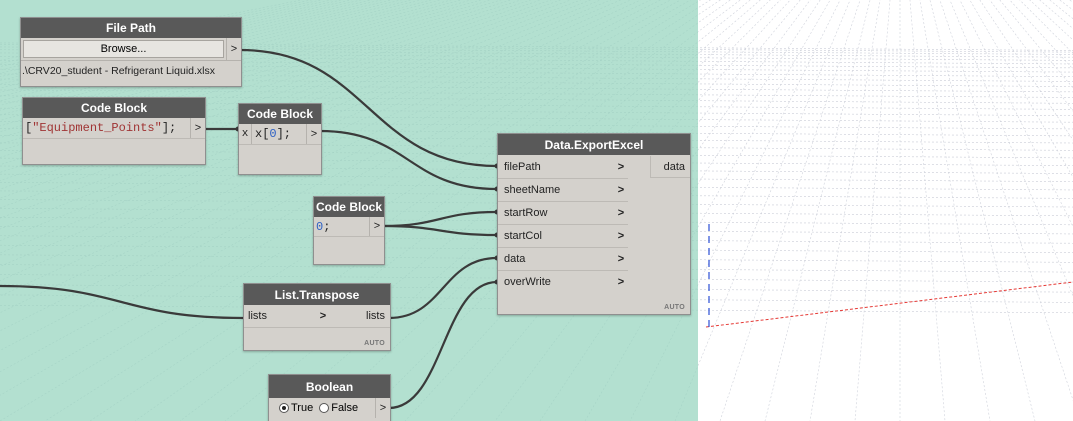 This screenshot has width=1073, height=421. What do you see at coordinates (563, 167) in the screenshot?
I see `input-port-filepath: filePath >` at bounding box center [563, 167].